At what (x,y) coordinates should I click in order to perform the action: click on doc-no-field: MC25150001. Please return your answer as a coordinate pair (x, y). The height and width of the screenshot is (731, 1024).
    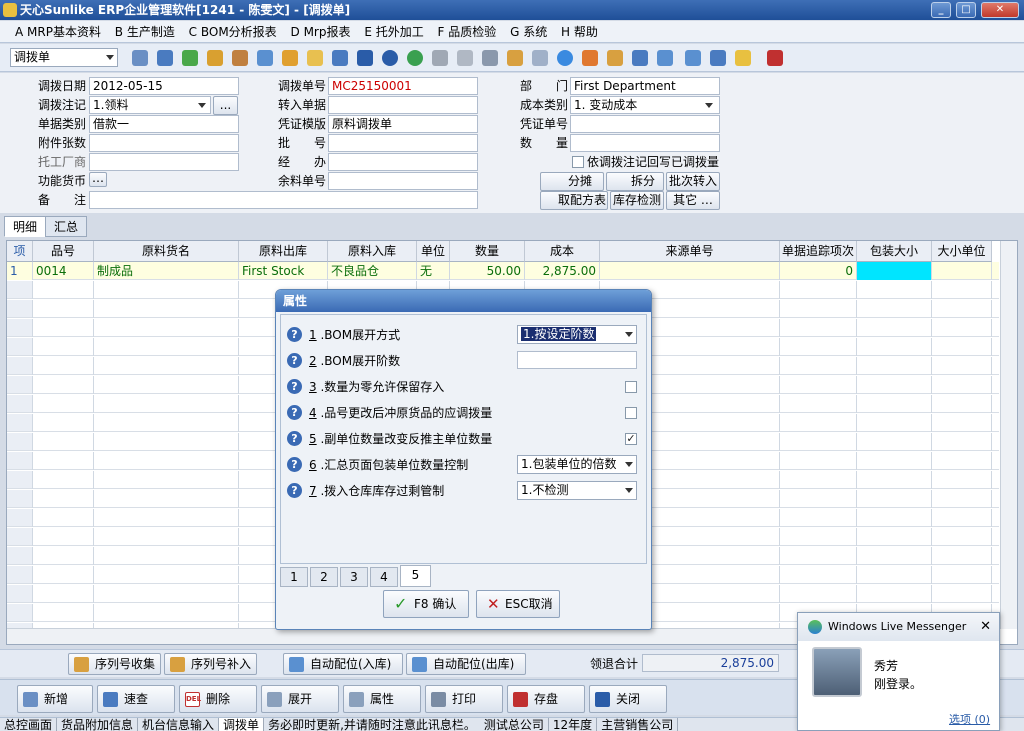
    Looking at the image, I should click on (403, 86).